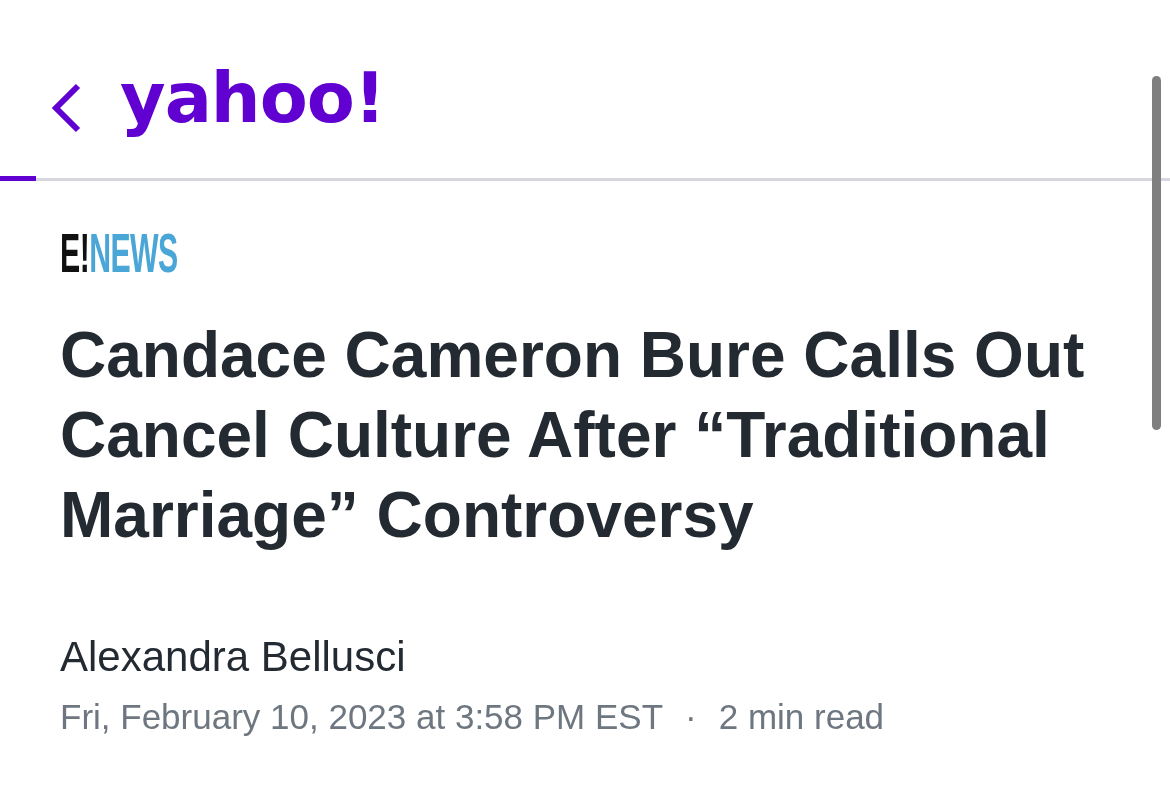 This screenshot has height=789, width=1170. Describe the element at coordinates (362, 717) in the screenshot. I see `publish-date: Fri, February 10, 2023 at 3:58 PM EST` at that location.